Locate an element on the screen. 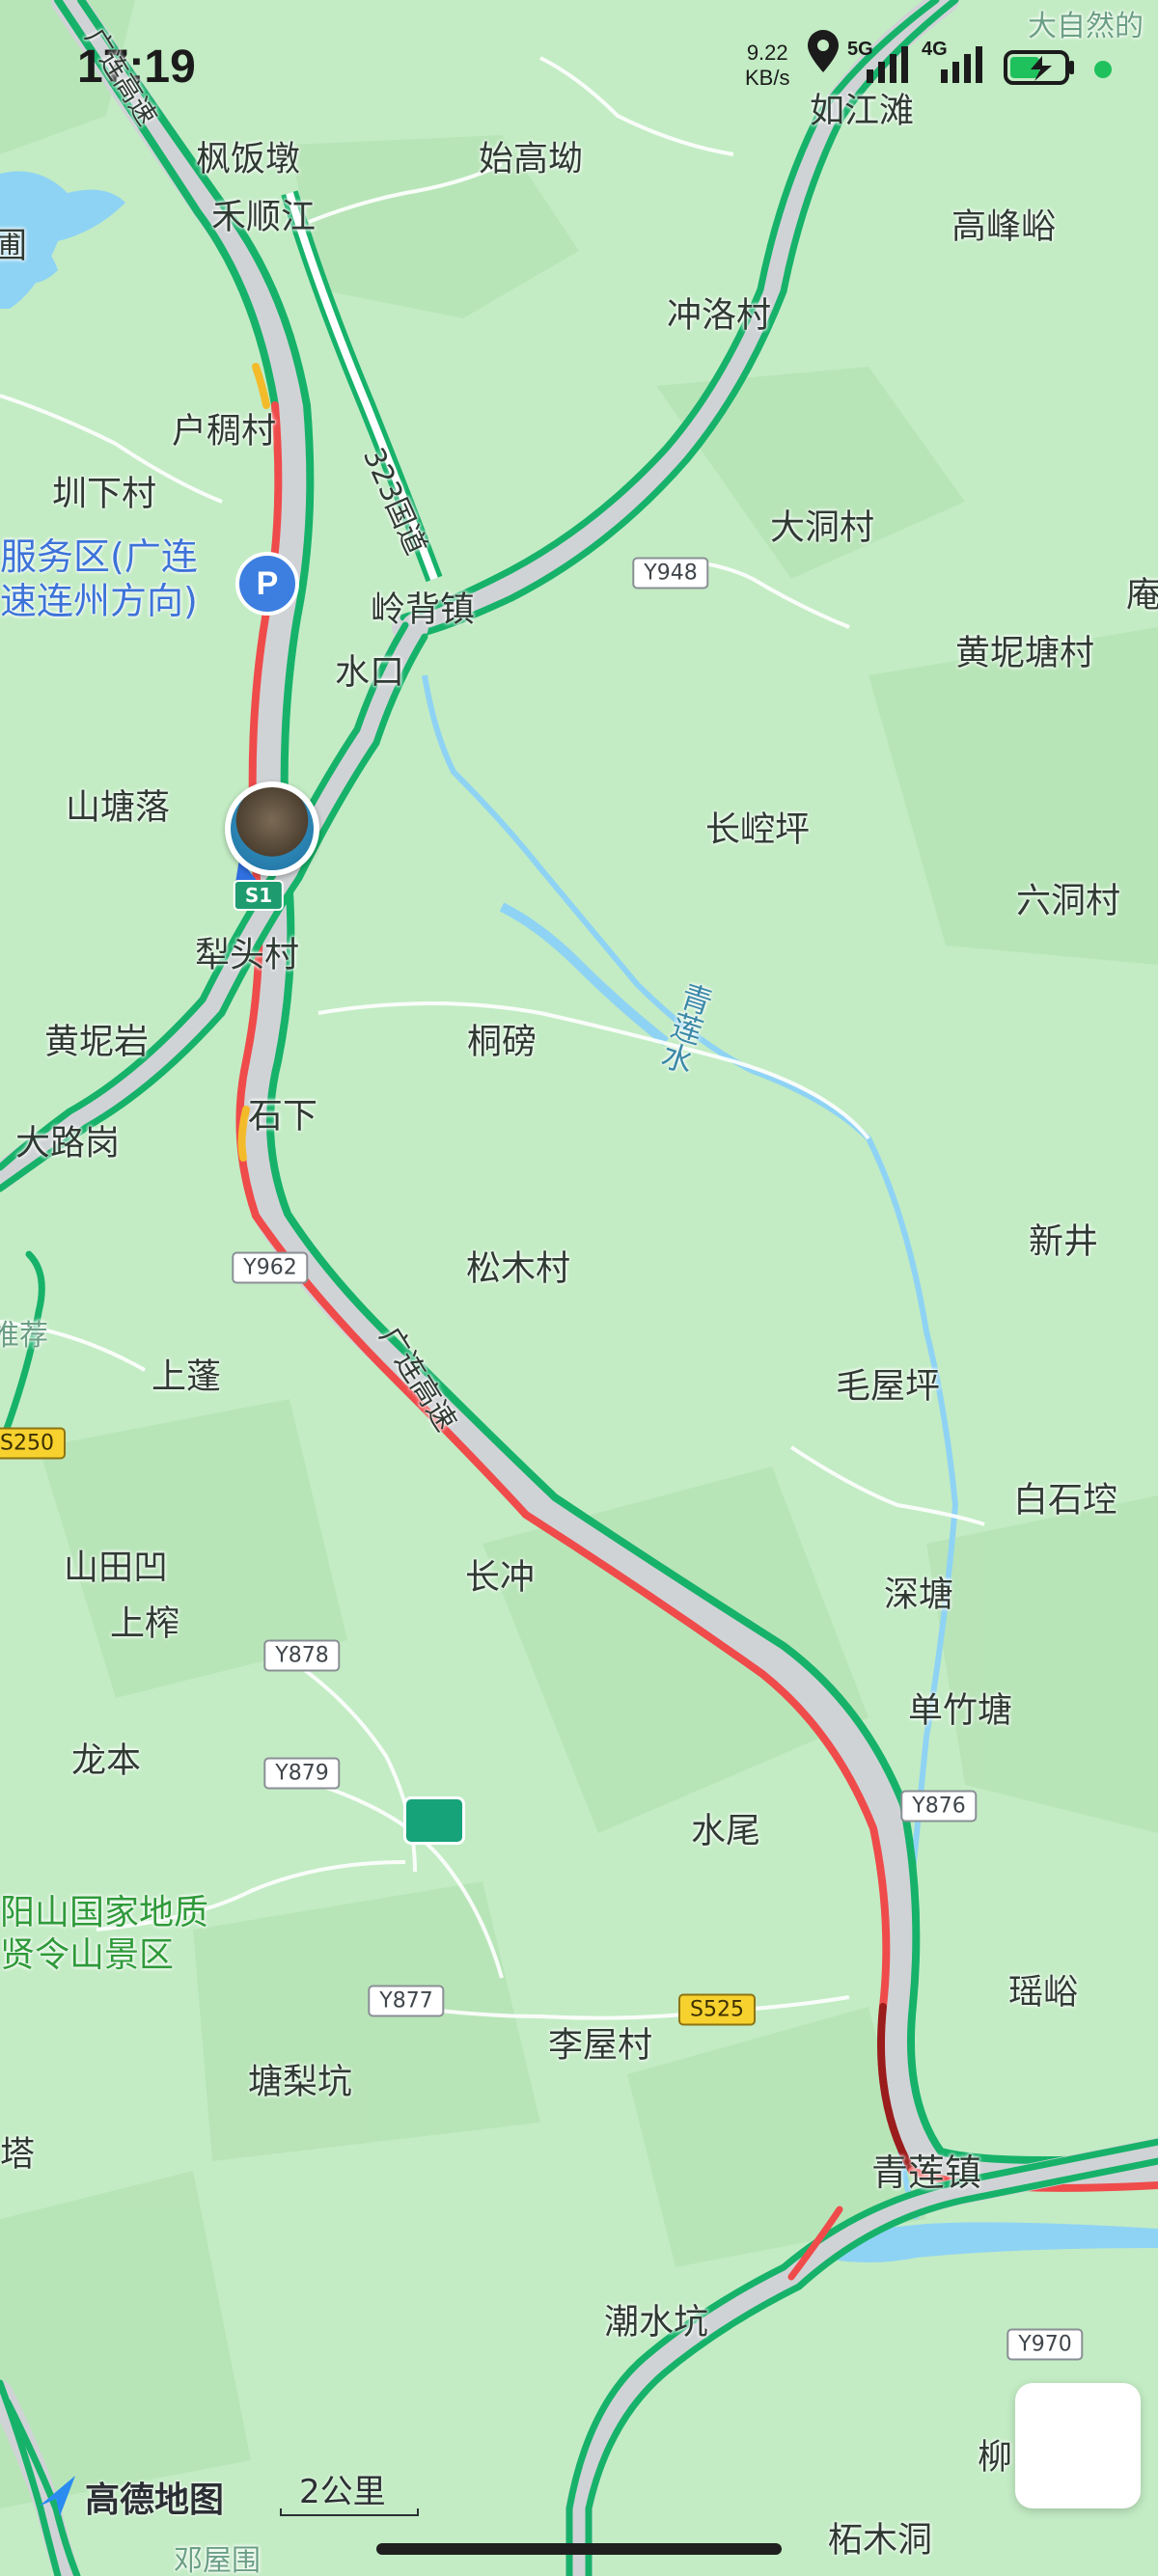 Image resolution: width=1158 pixels, height=2576 pixels. place-label: 柳 is located at coordinates (995, 2457).